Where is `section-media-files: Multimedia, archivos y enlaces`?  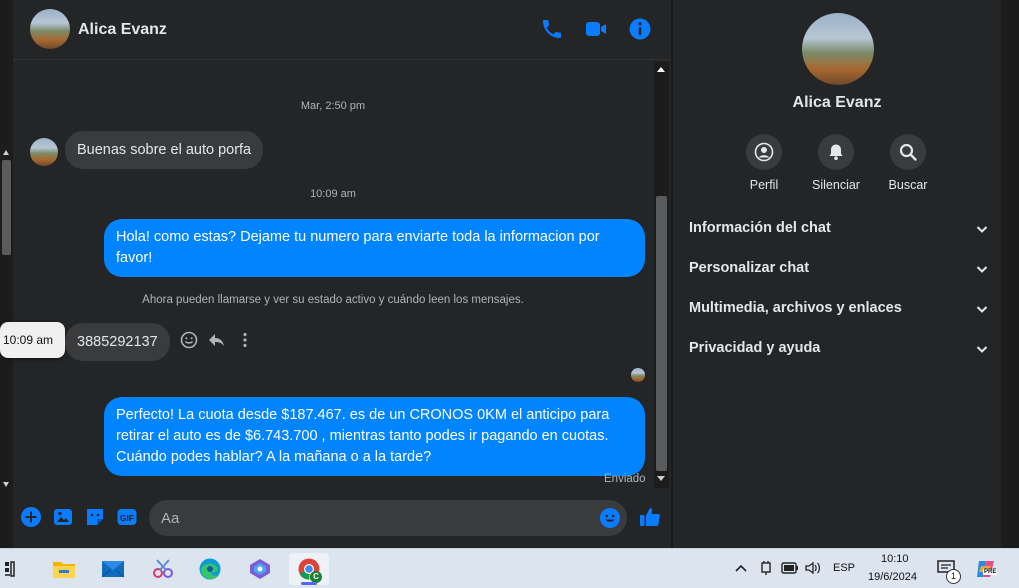
section-media-files: Multimedia, archivos y enlaces is located at coordinates (839, 308).